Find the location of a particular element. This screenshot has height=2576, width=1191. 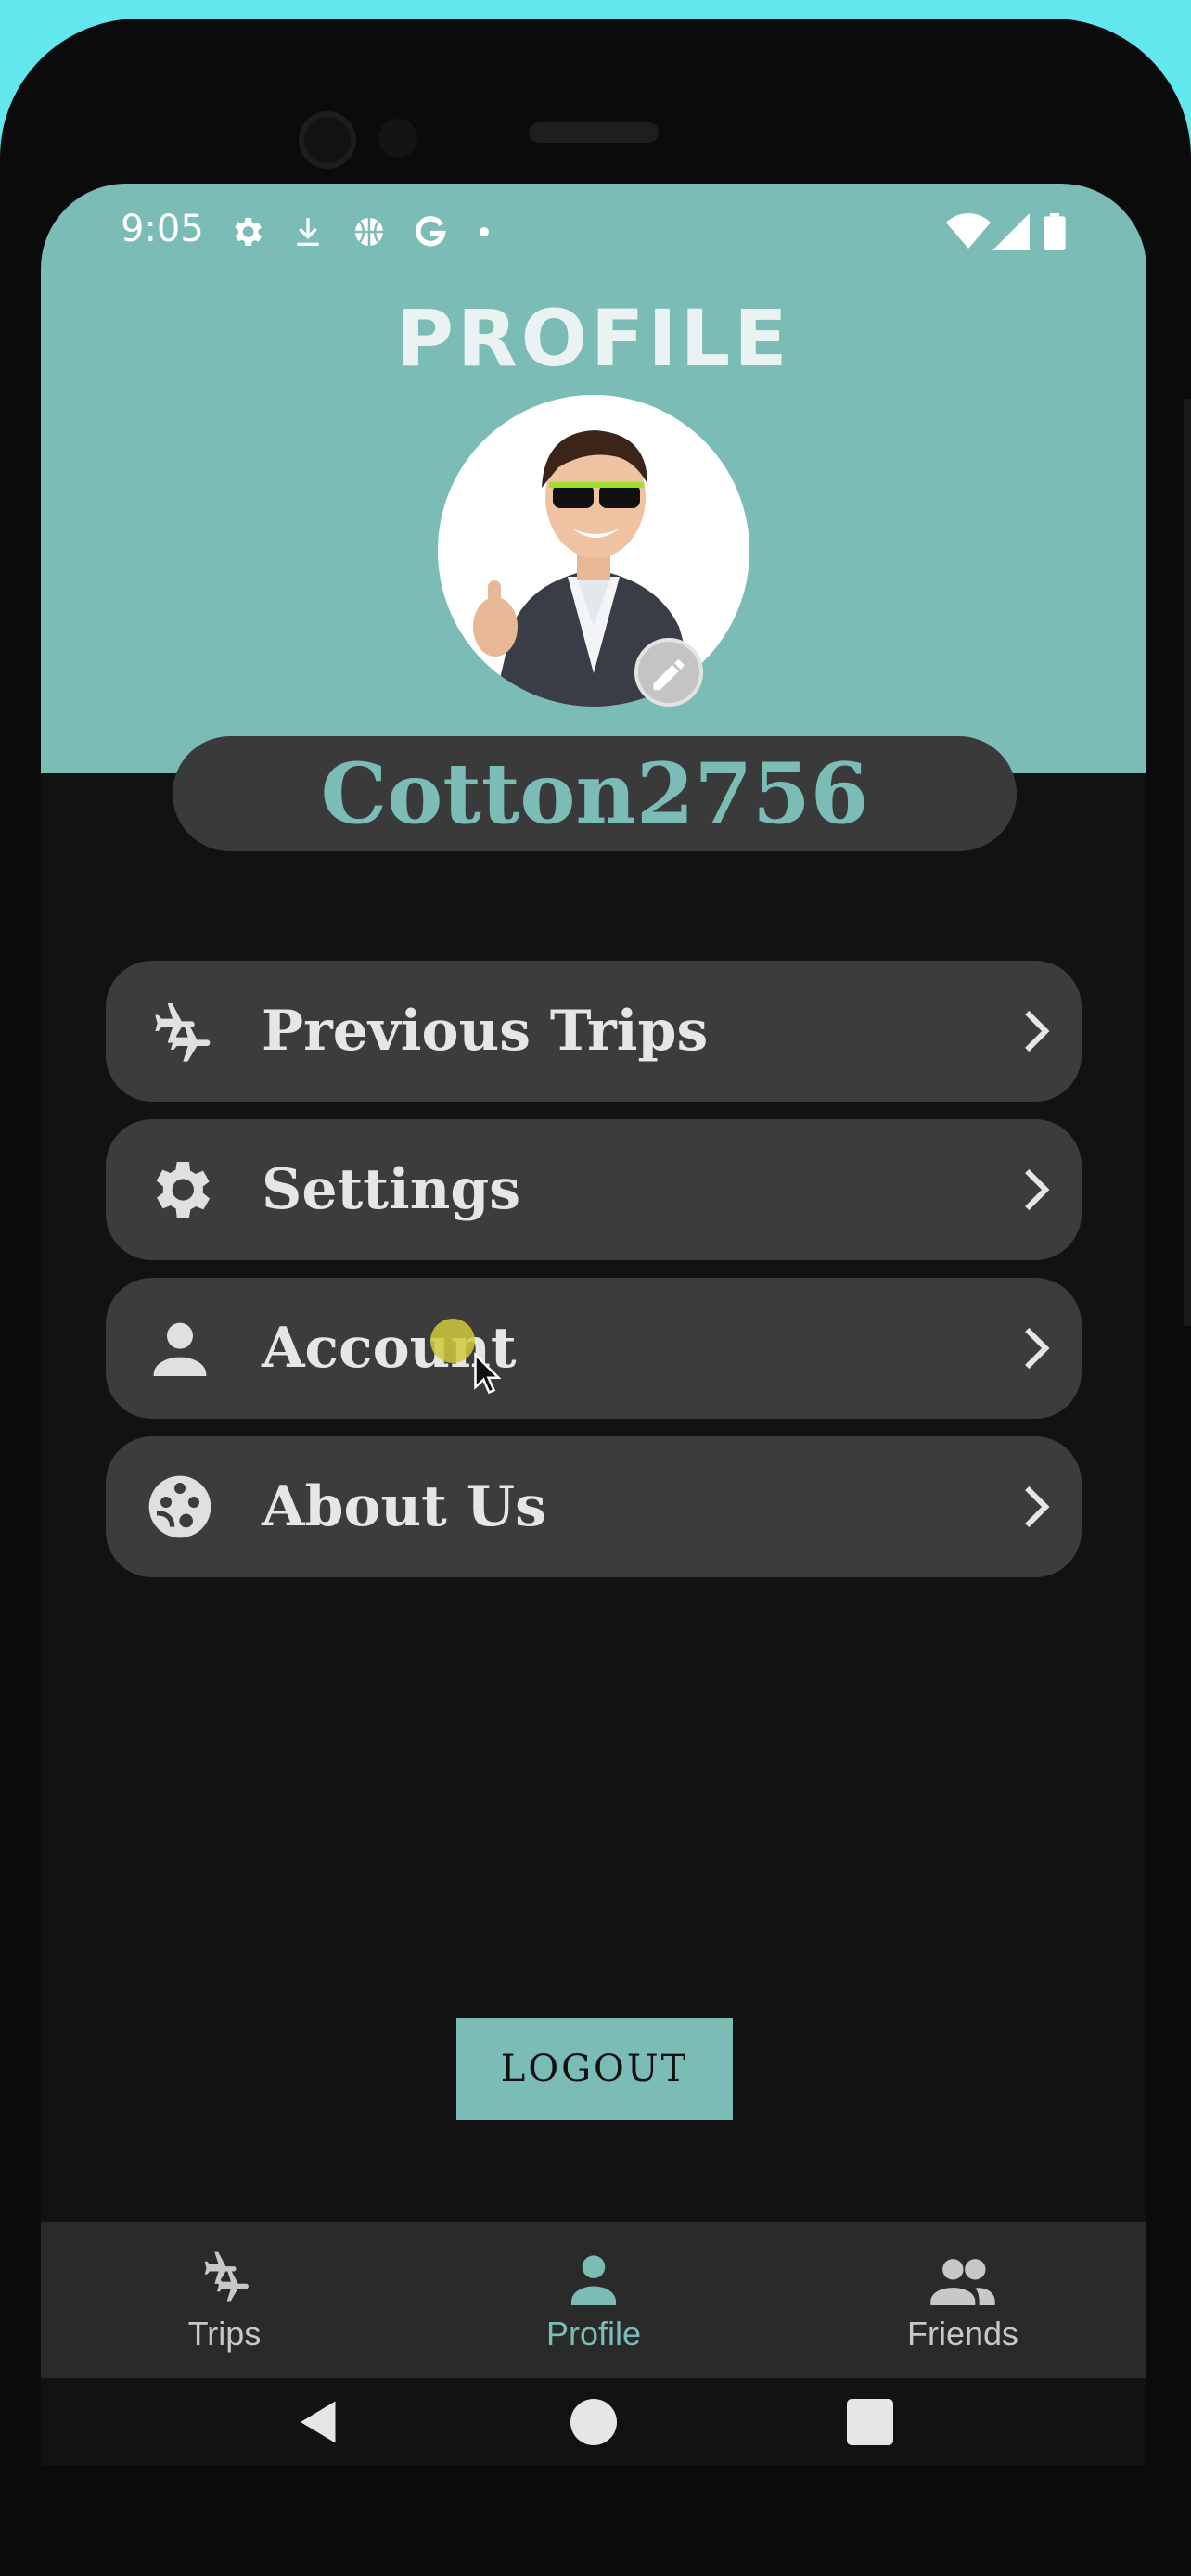

earpiece-speaker is located at coordinates (594, 132).